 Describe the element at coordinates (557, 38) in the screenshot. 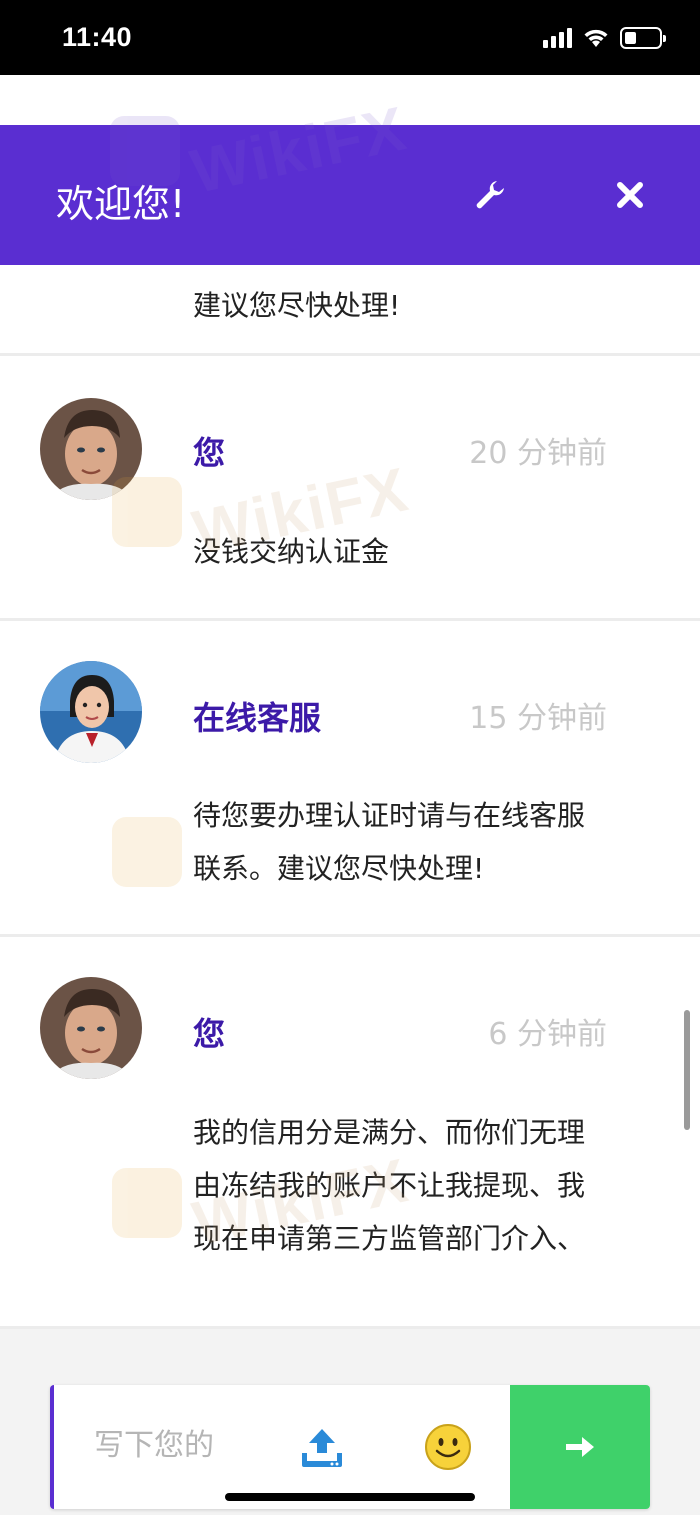

I see `signal-icon` at that location.